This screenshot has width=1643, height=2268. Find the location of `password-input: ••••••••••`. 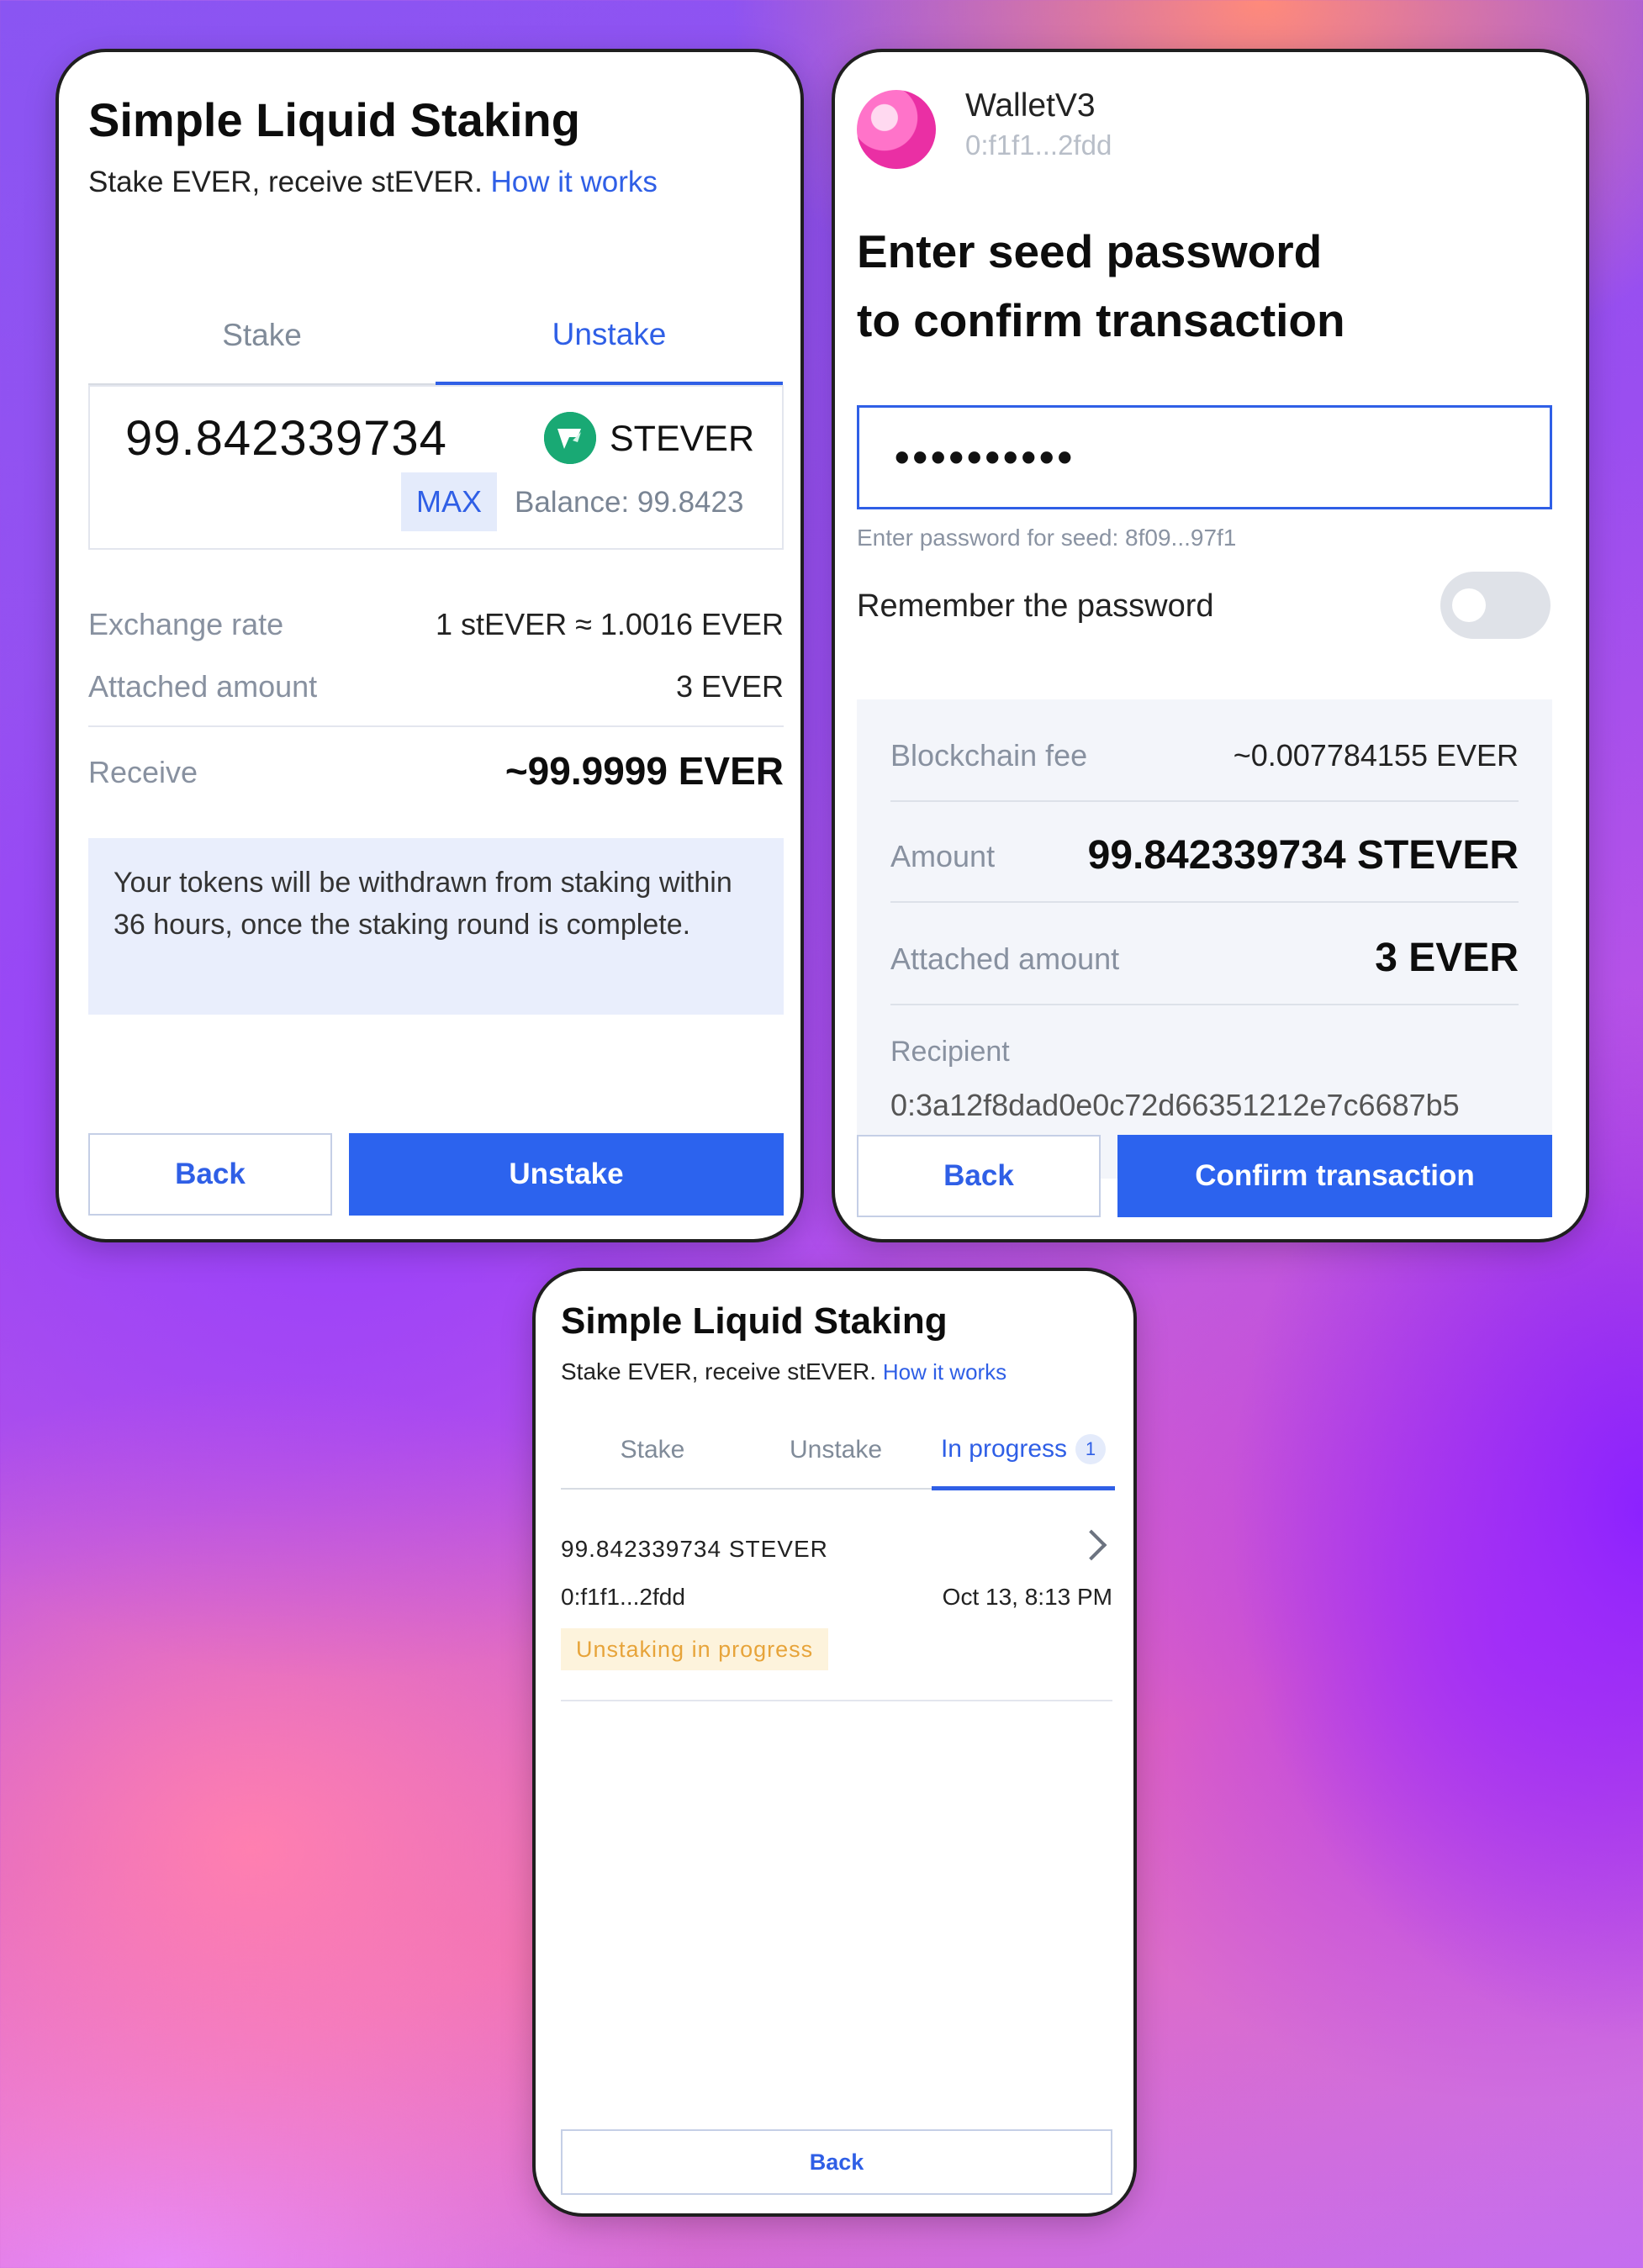

password-input: •••••••••• is located at coordinates (1204, 457).